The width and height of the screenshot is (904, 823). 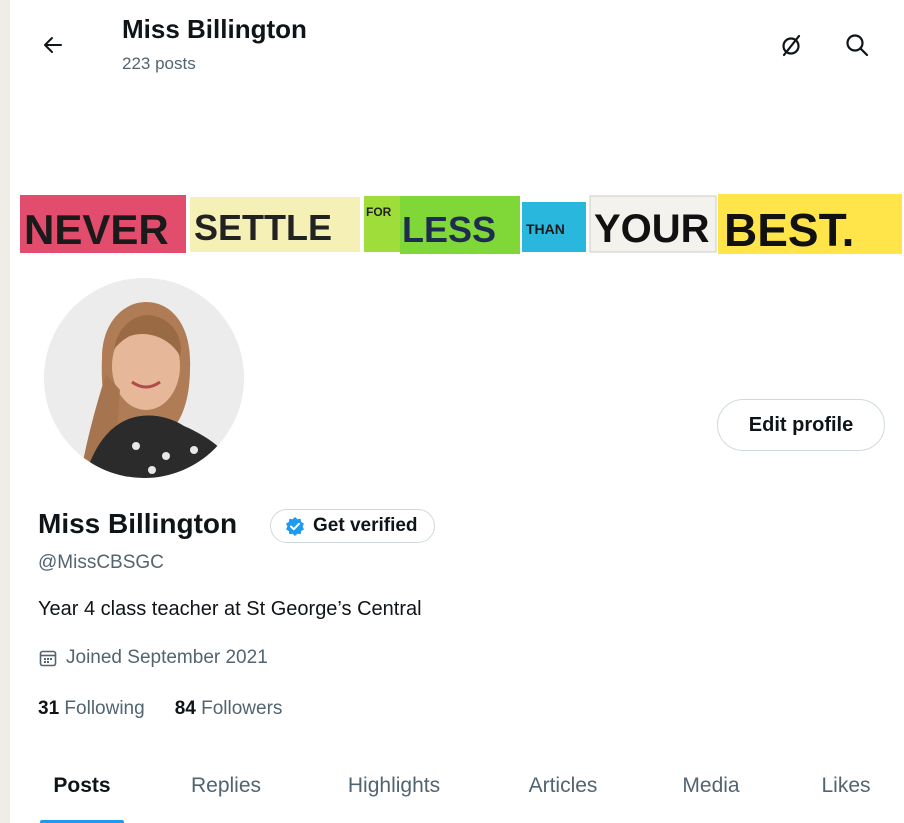 I want to click on profile-photo-image, so click(x=144, y=378).